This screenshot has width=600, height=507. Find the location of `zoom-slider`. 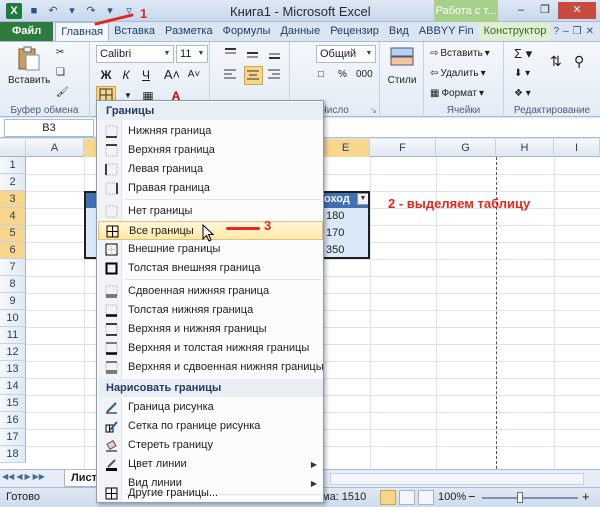

zoom-slider is located at coordinates (530, 498).